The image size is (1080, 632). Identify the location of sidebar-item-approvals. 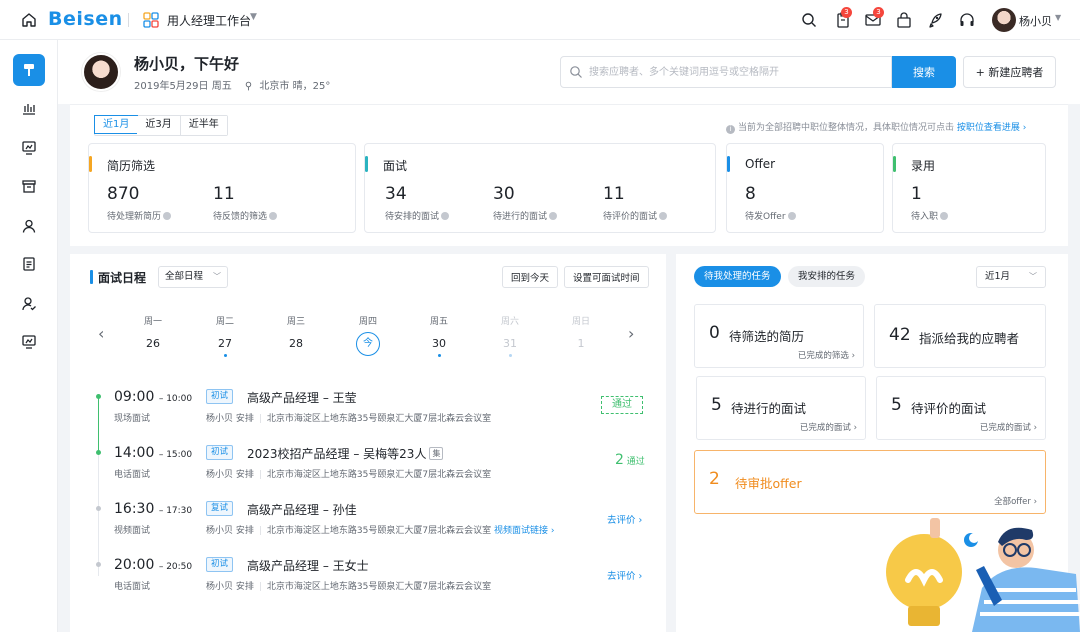
(29, 304).